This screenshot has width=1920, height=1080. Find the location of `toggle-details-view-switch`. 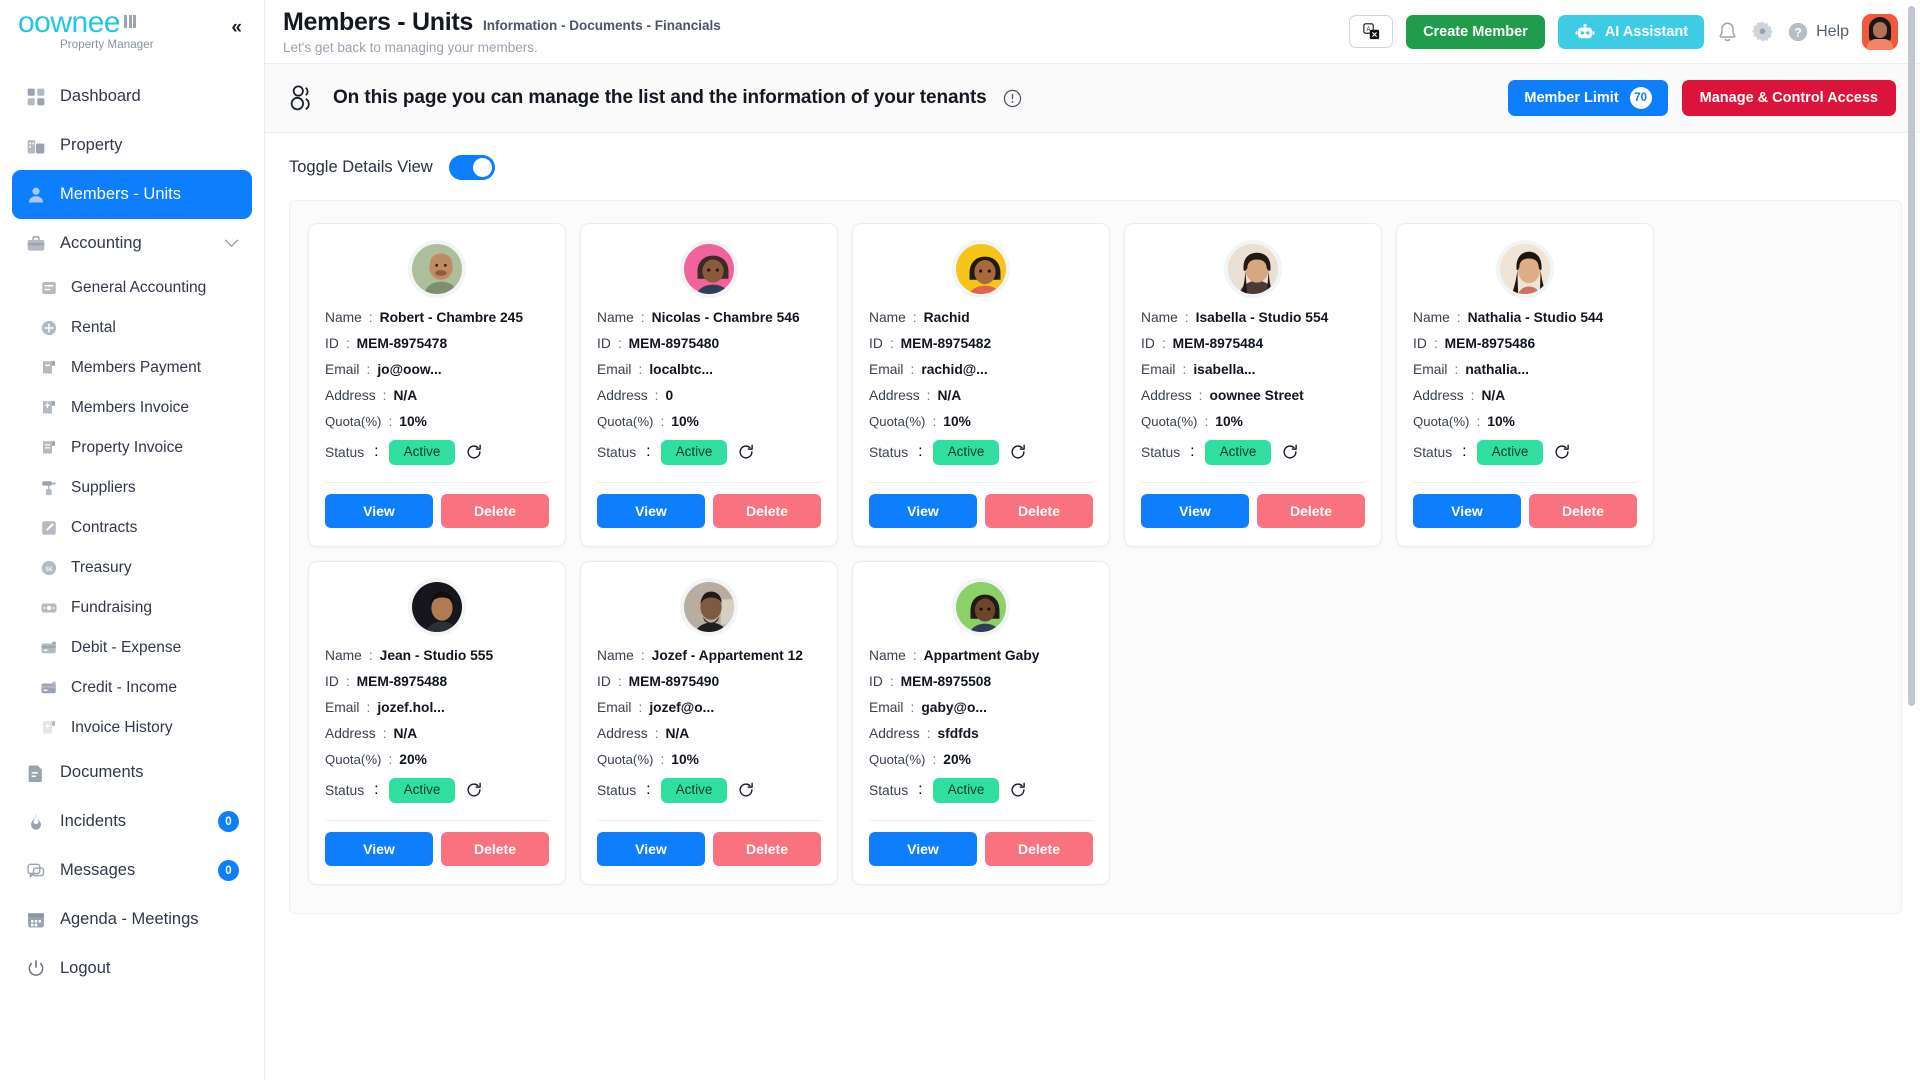

toggle-details-view-switch is located at coordinates (471, 167).